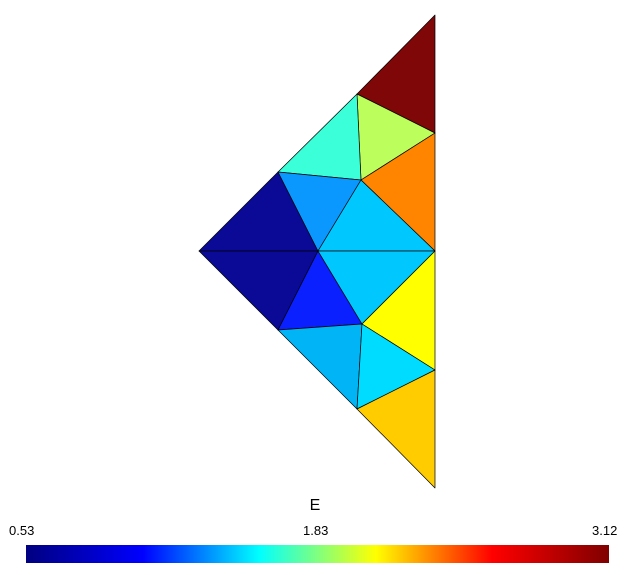  Describe the element at coordinates (319, 137) in the screenshot. I see `element-upper-left` at that location.